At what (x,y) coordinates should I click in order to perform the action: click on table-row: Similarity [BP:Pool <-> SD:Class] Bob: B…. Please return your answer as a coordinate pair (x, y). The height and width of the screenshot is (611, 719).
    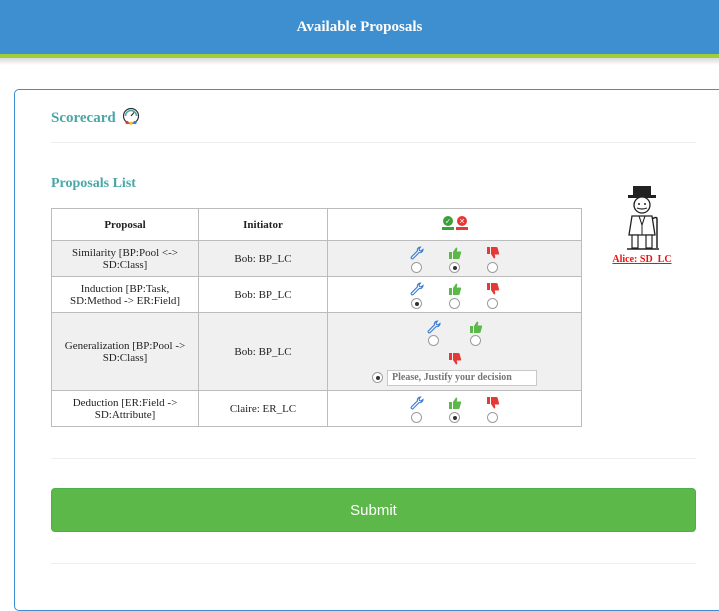
    Looking at the image, I should click on (316, 258).